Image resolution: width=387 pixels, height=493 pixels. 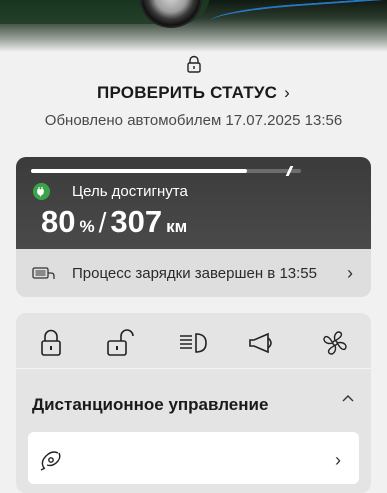 I want to click on remote-climate-icon, so click(x=50, y=461).